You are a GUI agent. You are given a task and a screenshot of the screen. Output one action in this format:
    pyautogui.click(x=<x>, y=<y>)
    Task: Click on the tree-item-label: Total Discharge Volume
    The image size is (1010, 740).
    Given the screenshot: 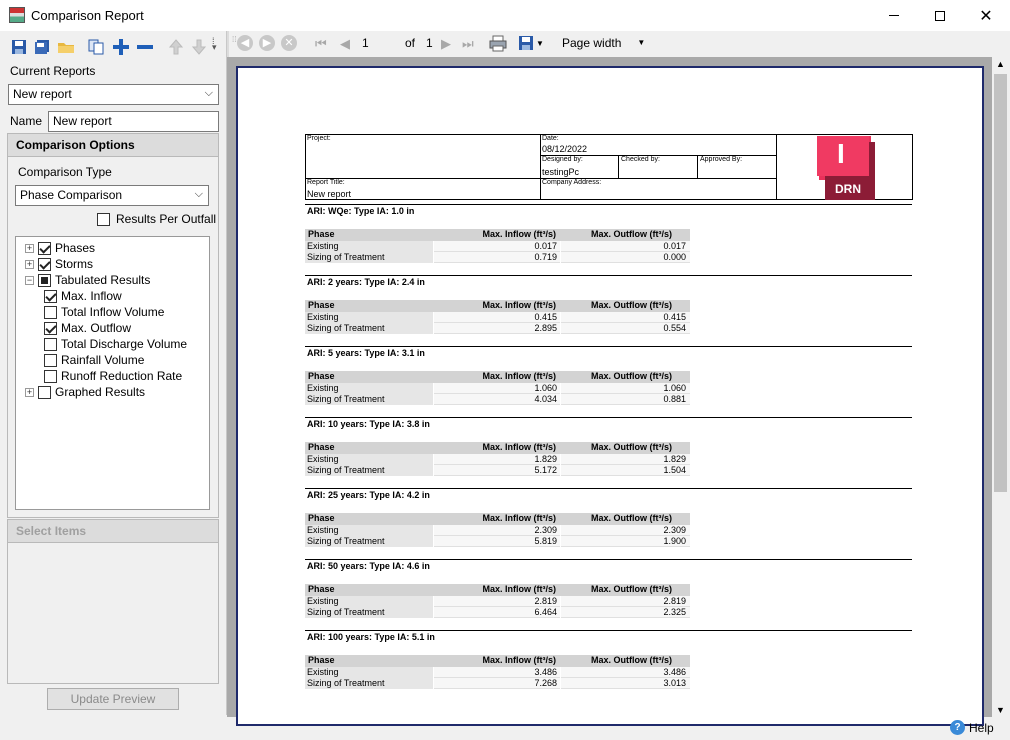 What is the action you would take?
    pyautogui.click(x=124, y=344)
    